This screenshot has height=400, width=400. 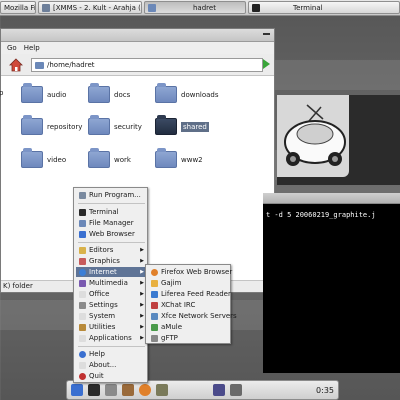 I want to click on folder-item: security, so click(x=115, y=125).